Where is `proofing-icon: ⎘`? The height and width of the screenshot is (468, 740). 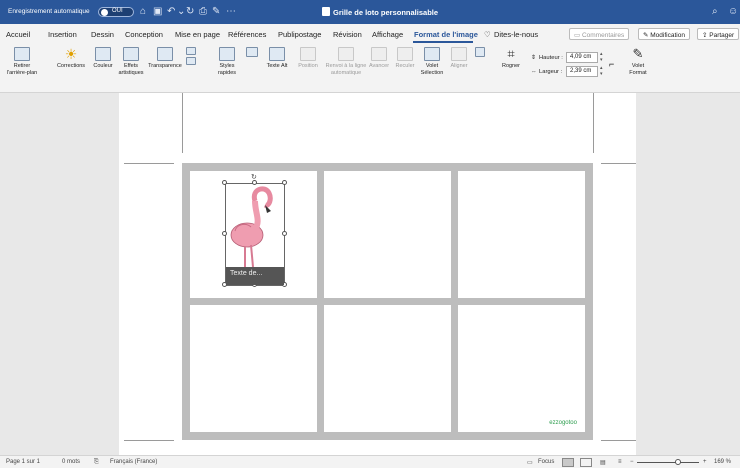 proofing-icon: ⎘ is located at coordinates (96, 462).